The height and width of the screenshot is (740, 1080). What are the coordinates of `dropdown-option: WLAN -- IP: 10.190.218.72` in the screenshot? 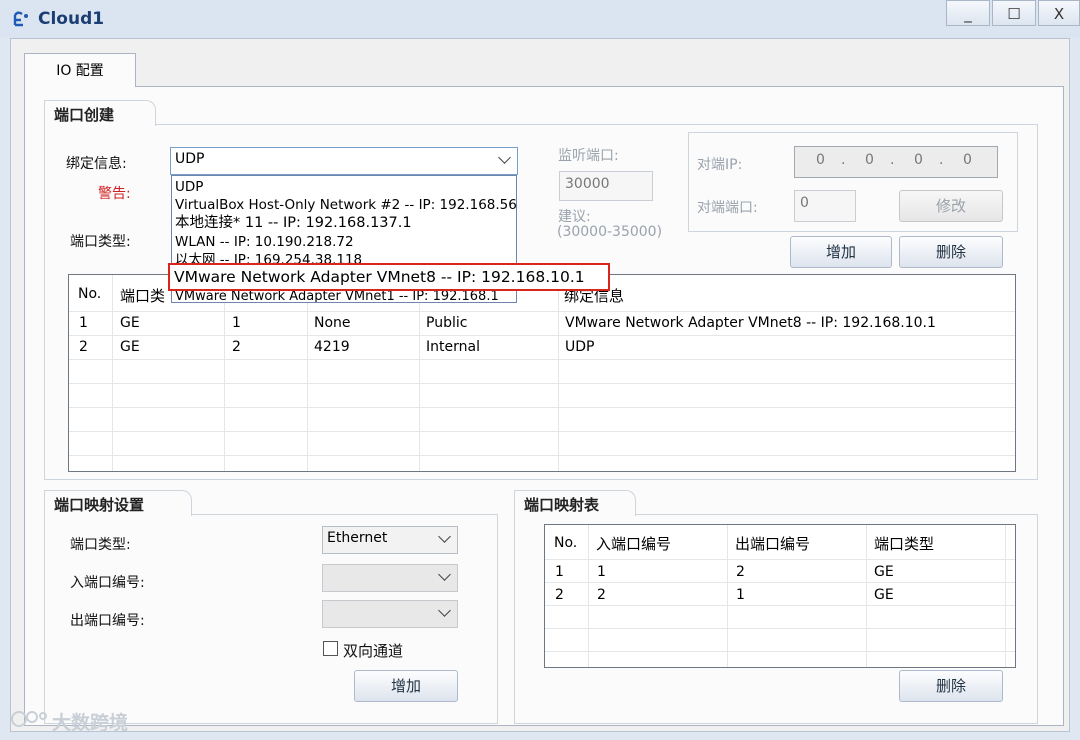 It's located at (264, 242).